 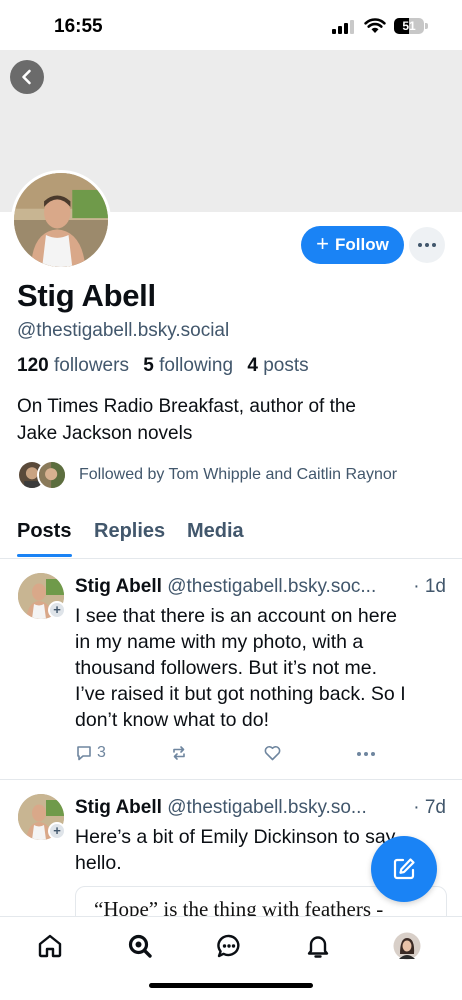 What do you see at coordinates (86, 295) in the screenshot?
I see `display-name: Stig Abell` at bounding box center [86, 295].